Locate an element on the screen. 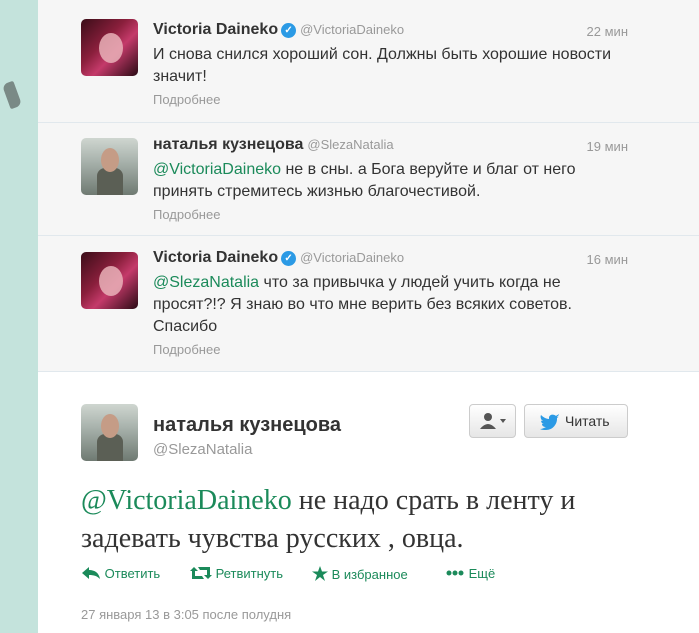  mention-link: @VictoriaDaineko is located at coordinates (217, 169).